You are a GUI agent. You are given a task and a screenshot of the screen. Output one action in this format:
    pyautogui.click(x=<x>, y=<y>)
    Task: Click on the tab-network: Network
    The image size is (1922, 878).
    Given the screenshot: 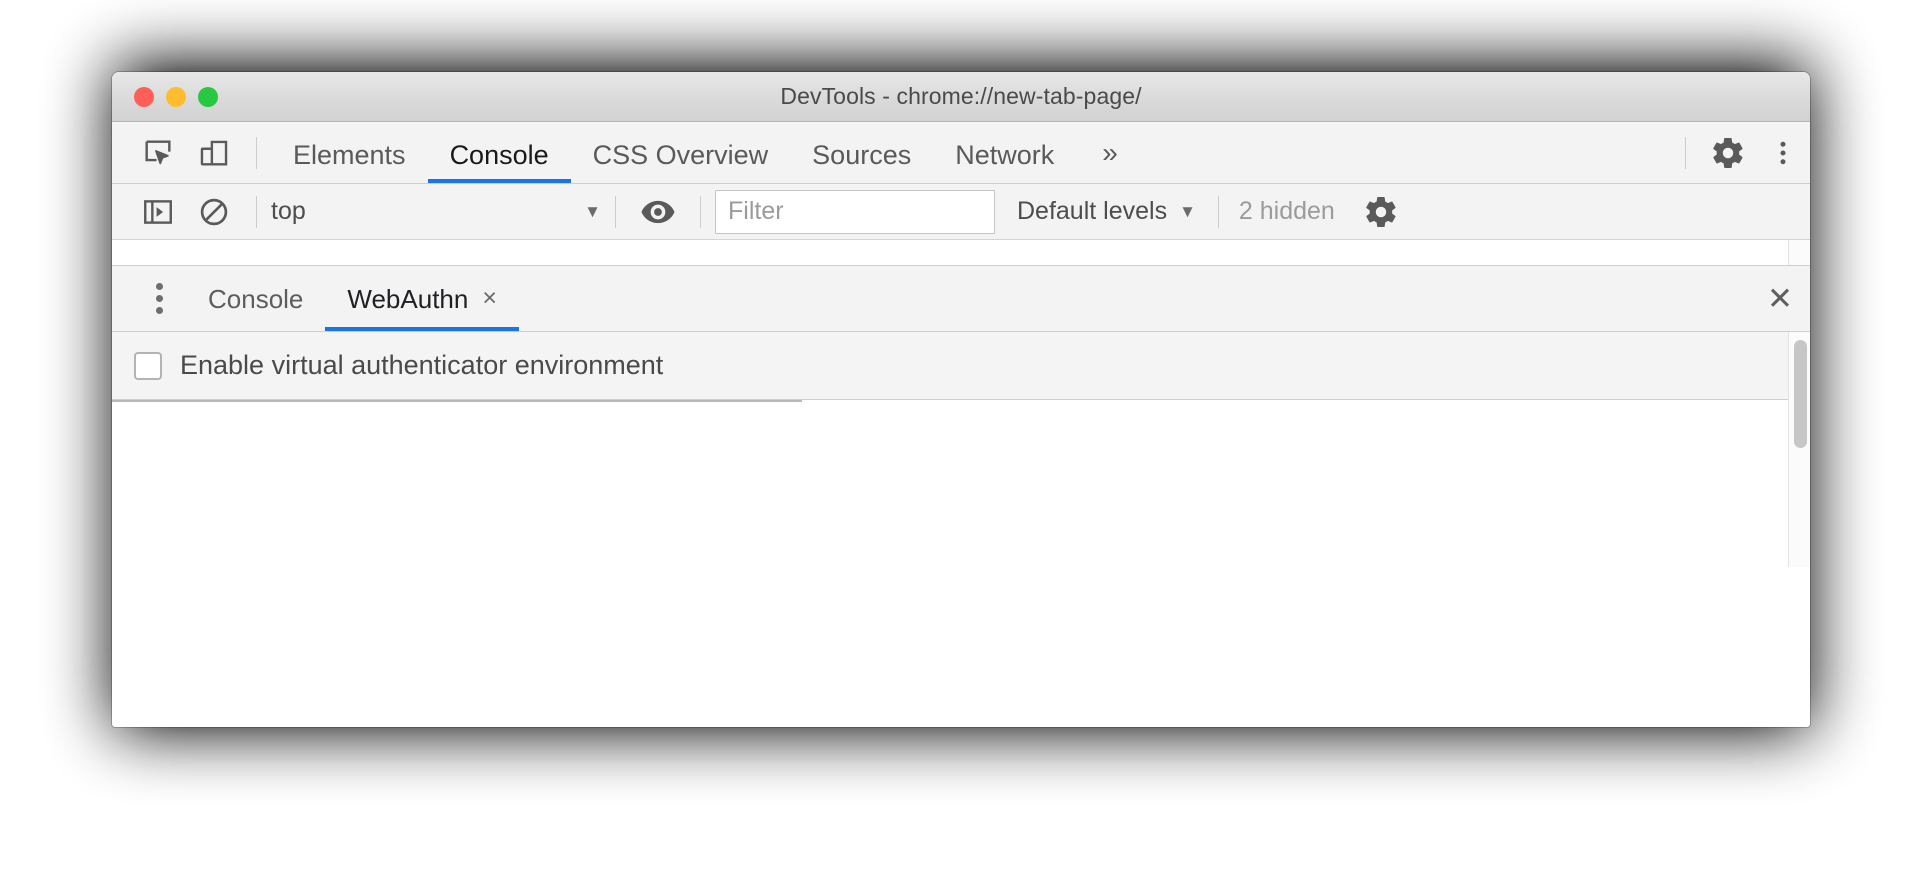 What is the action you would take?
    pyautogui.click(x=1004, y=152)
    